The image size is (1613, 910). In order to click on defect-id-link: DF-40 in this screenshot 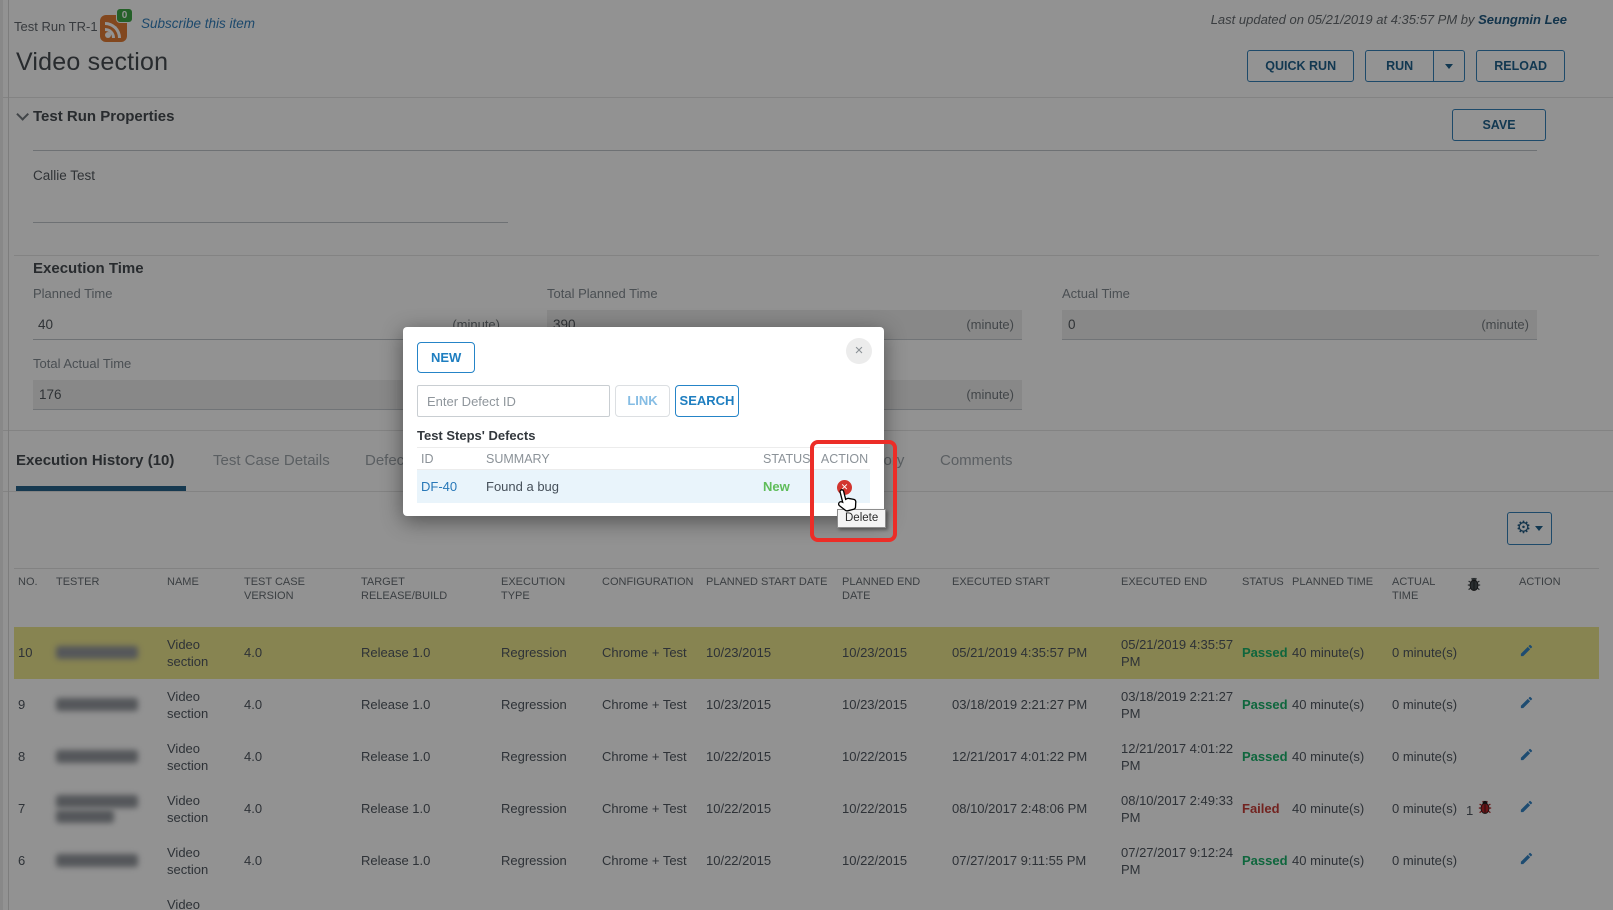, I will do `click(451, 486)`.